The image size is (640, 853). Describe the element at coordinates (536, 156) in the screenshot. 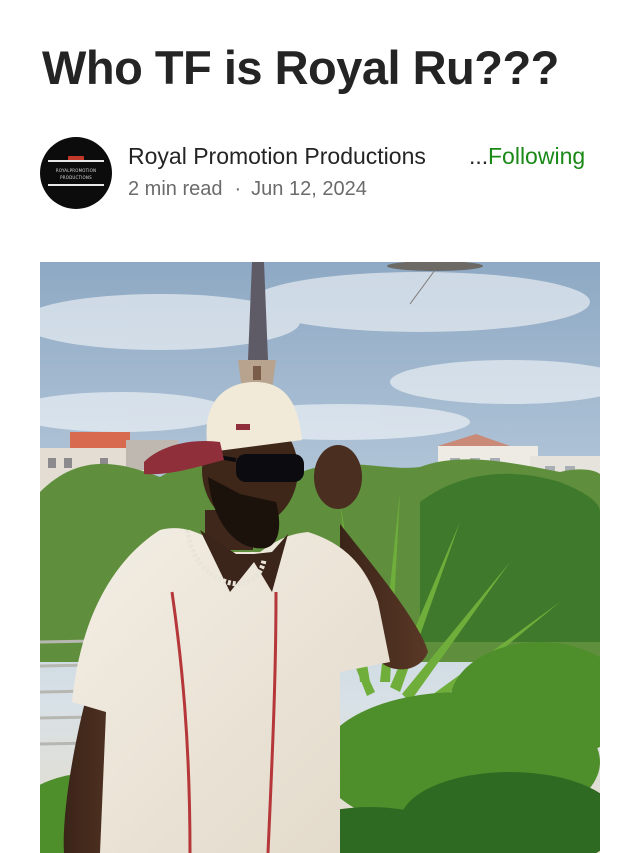

I see `following-button: Following` at that location.